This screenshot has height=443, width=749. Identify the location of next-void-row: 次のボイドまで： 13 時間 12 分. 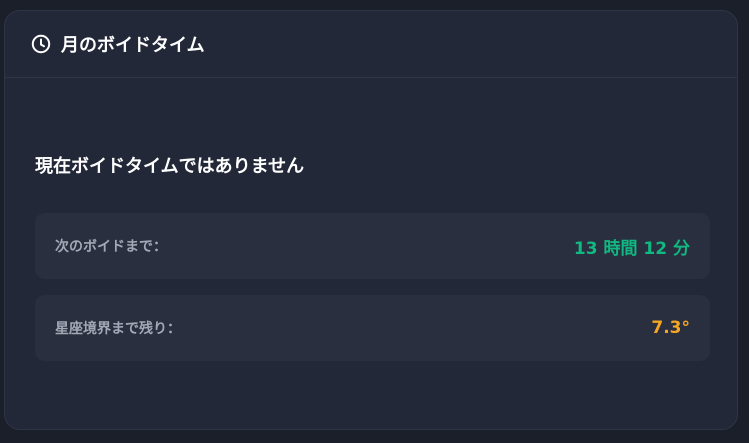
(372, 246).